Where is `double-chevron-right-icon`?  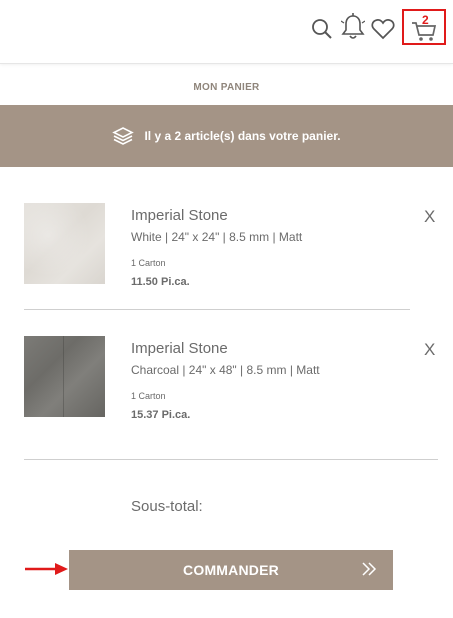
double-chevron-right-icon is located at coordinates (369, 569).